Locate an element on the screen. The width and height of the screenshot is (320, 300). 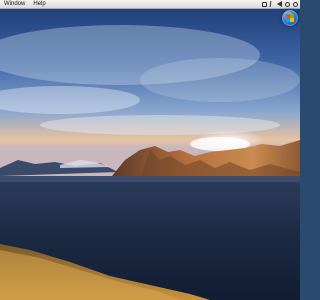
spotlight-search-icon is located at coordinates (295, 4).